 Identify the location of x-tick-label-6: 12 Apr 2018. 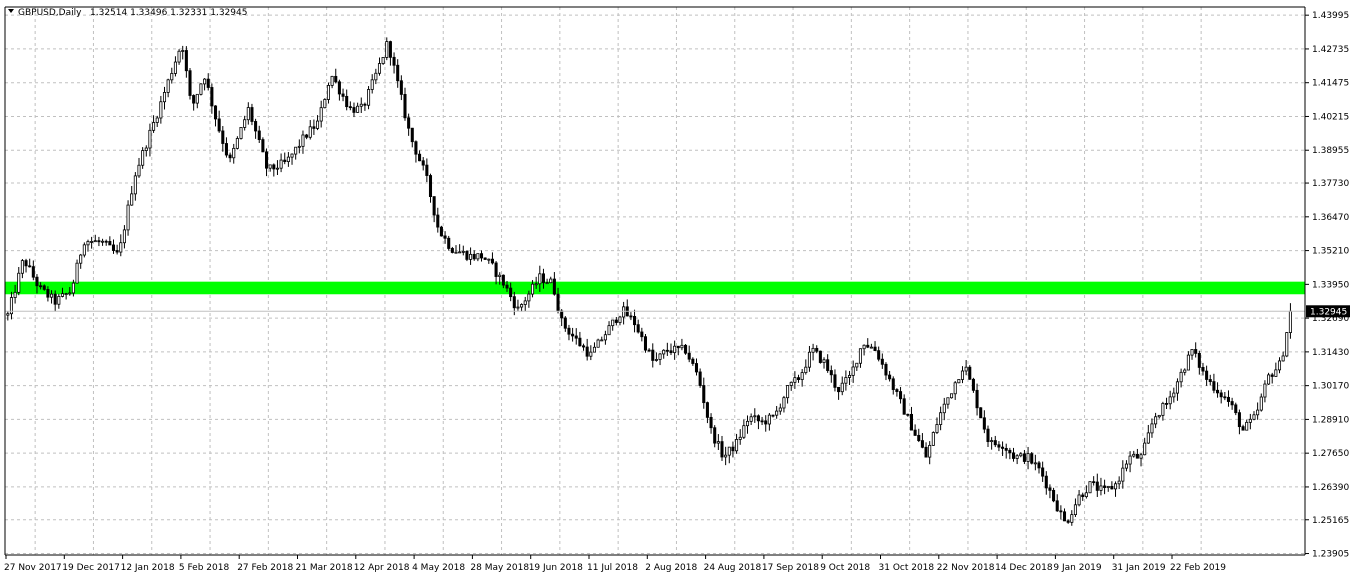
(382, 568).